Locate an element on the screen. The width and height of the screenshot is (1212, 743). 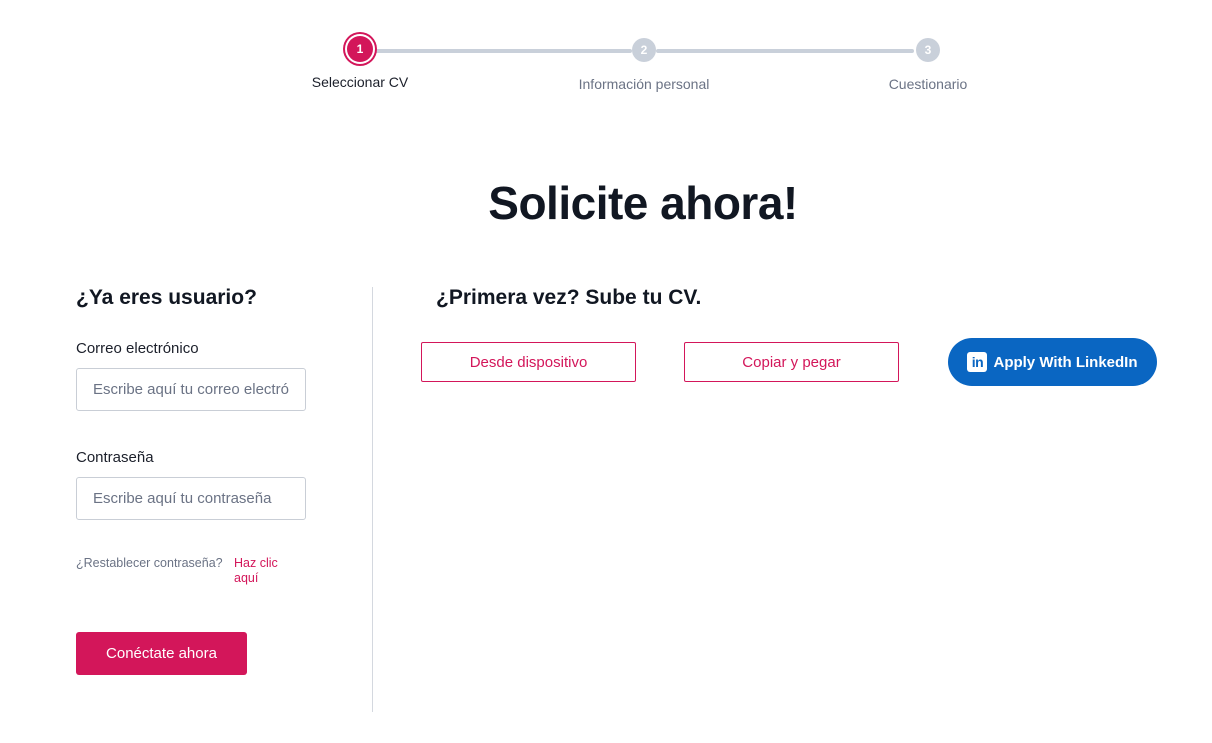
upload-from-device-button: Desde dispositivo is located at coordinates (528, 362).